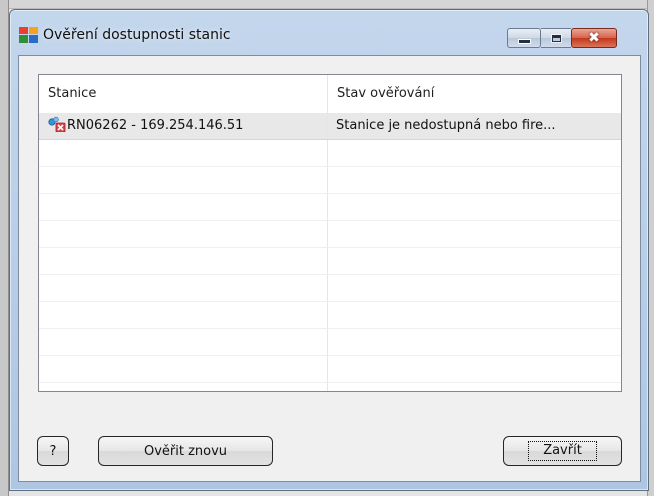 The height and width of the screenshot is (496, 654). Describe the element at coordinates (28, 35) in the screenshot. I see `avg-logo-icon` at that location.